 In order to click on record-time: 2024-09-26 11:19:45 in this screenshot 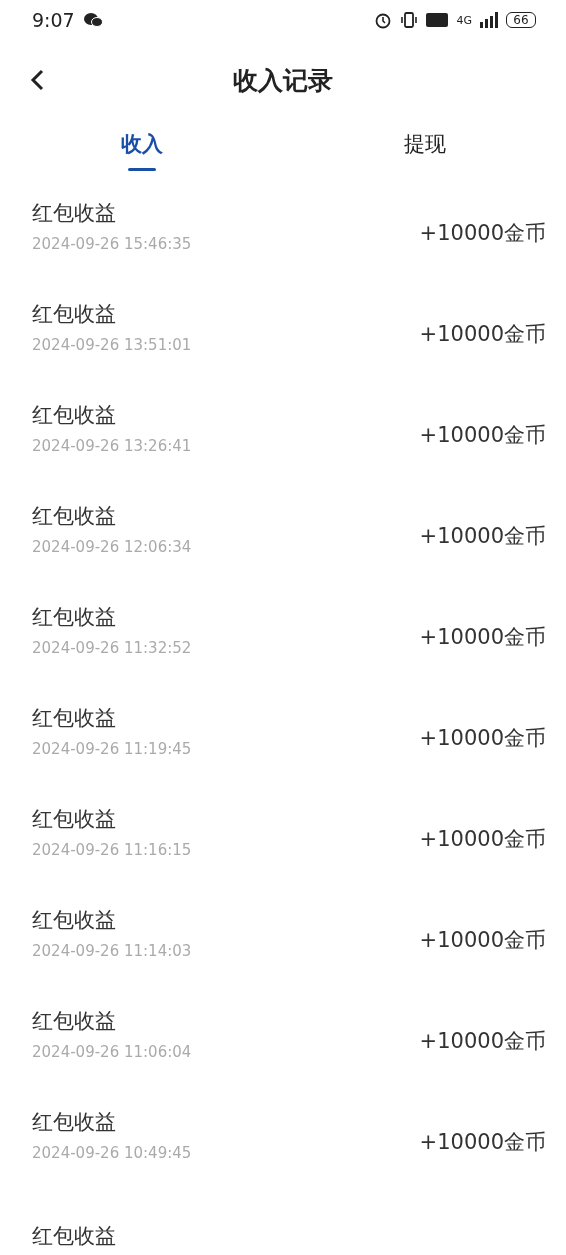, I will do `click(112, 748)`.